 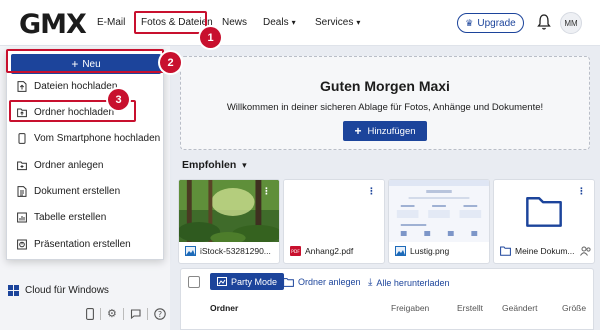 I want to click on column-size: Größe, so click(x=574, y=308).